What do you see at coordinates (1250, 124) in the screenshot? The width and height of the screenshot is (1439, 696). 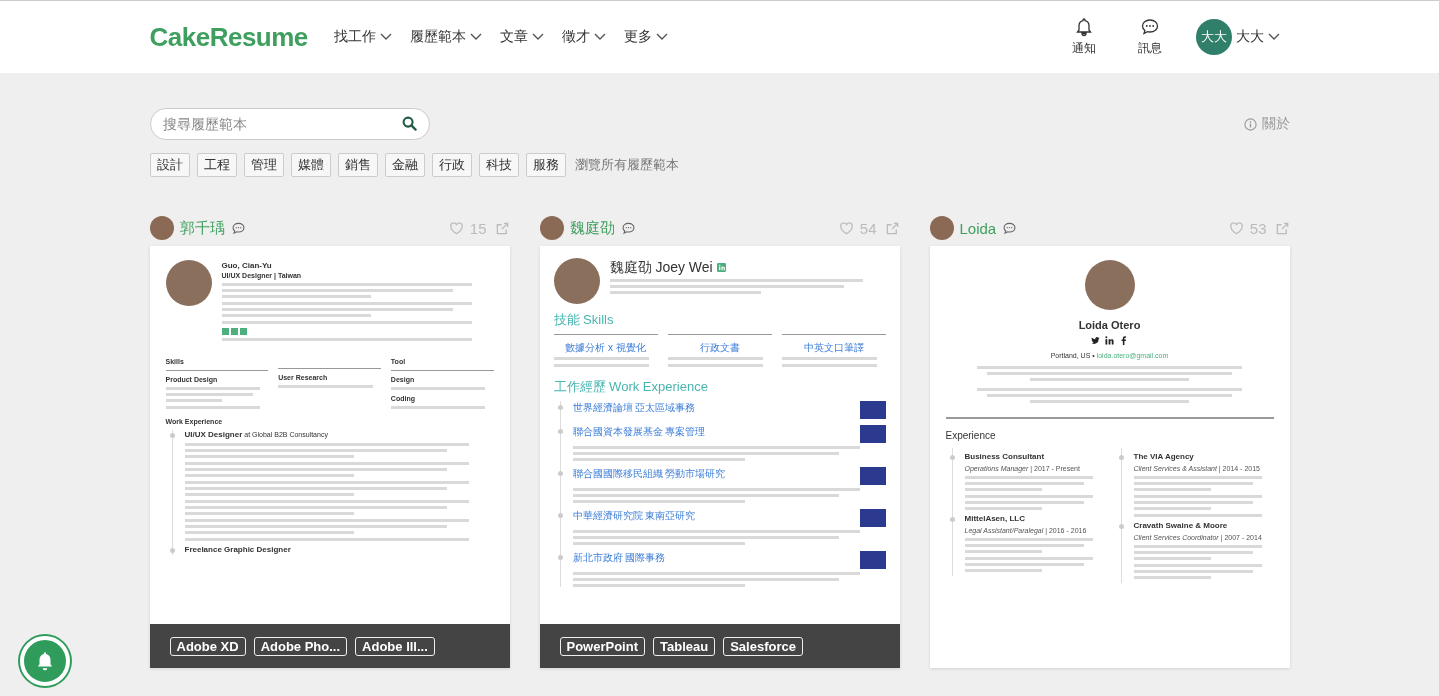 I see `info-icon` at bounding box center [1250, 124].